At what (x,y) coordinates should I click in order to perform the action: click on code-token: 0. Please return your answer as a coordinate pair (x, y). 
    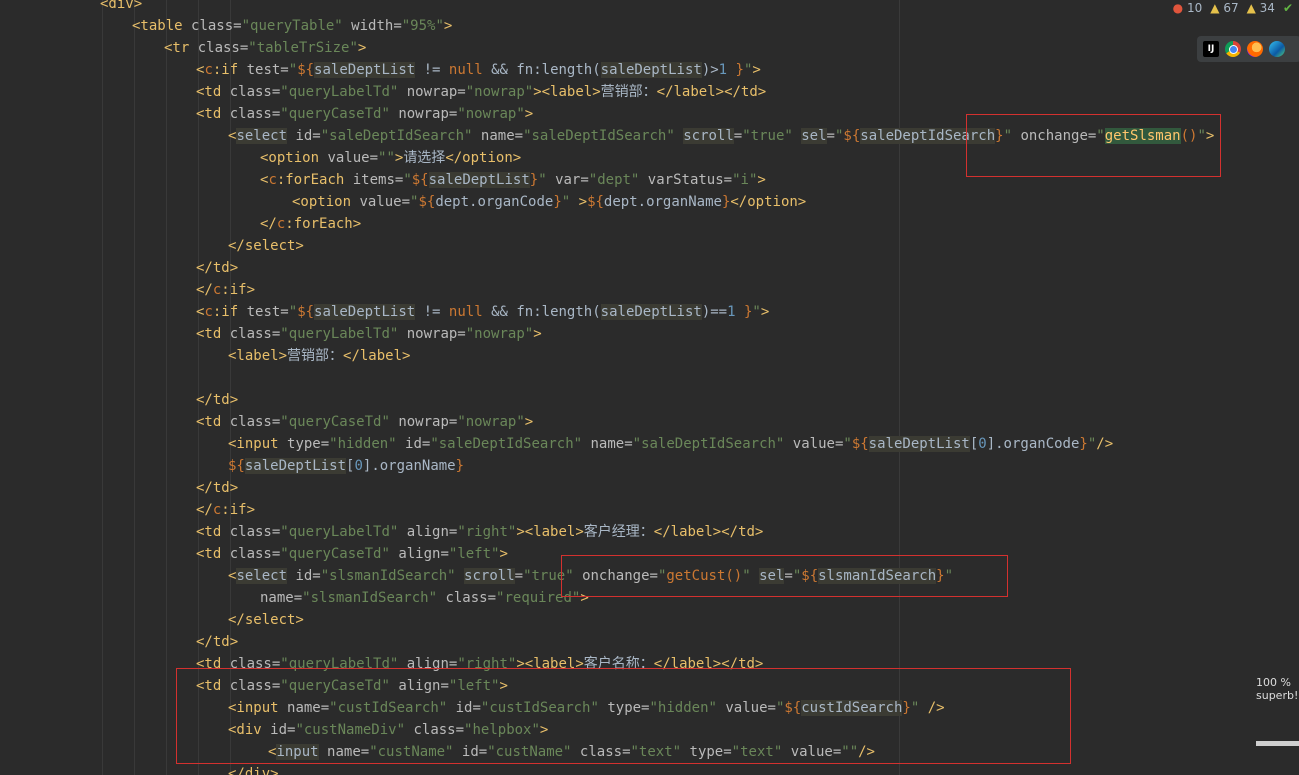
    Looking at the image, I should click on (358, 466).